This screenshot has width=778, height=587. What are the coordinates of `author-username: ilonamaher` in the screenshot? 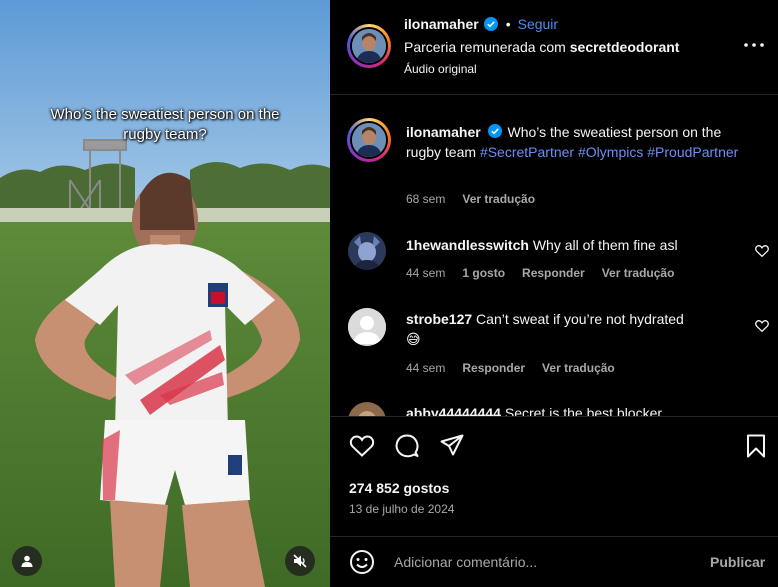 It's located at (441, 24).